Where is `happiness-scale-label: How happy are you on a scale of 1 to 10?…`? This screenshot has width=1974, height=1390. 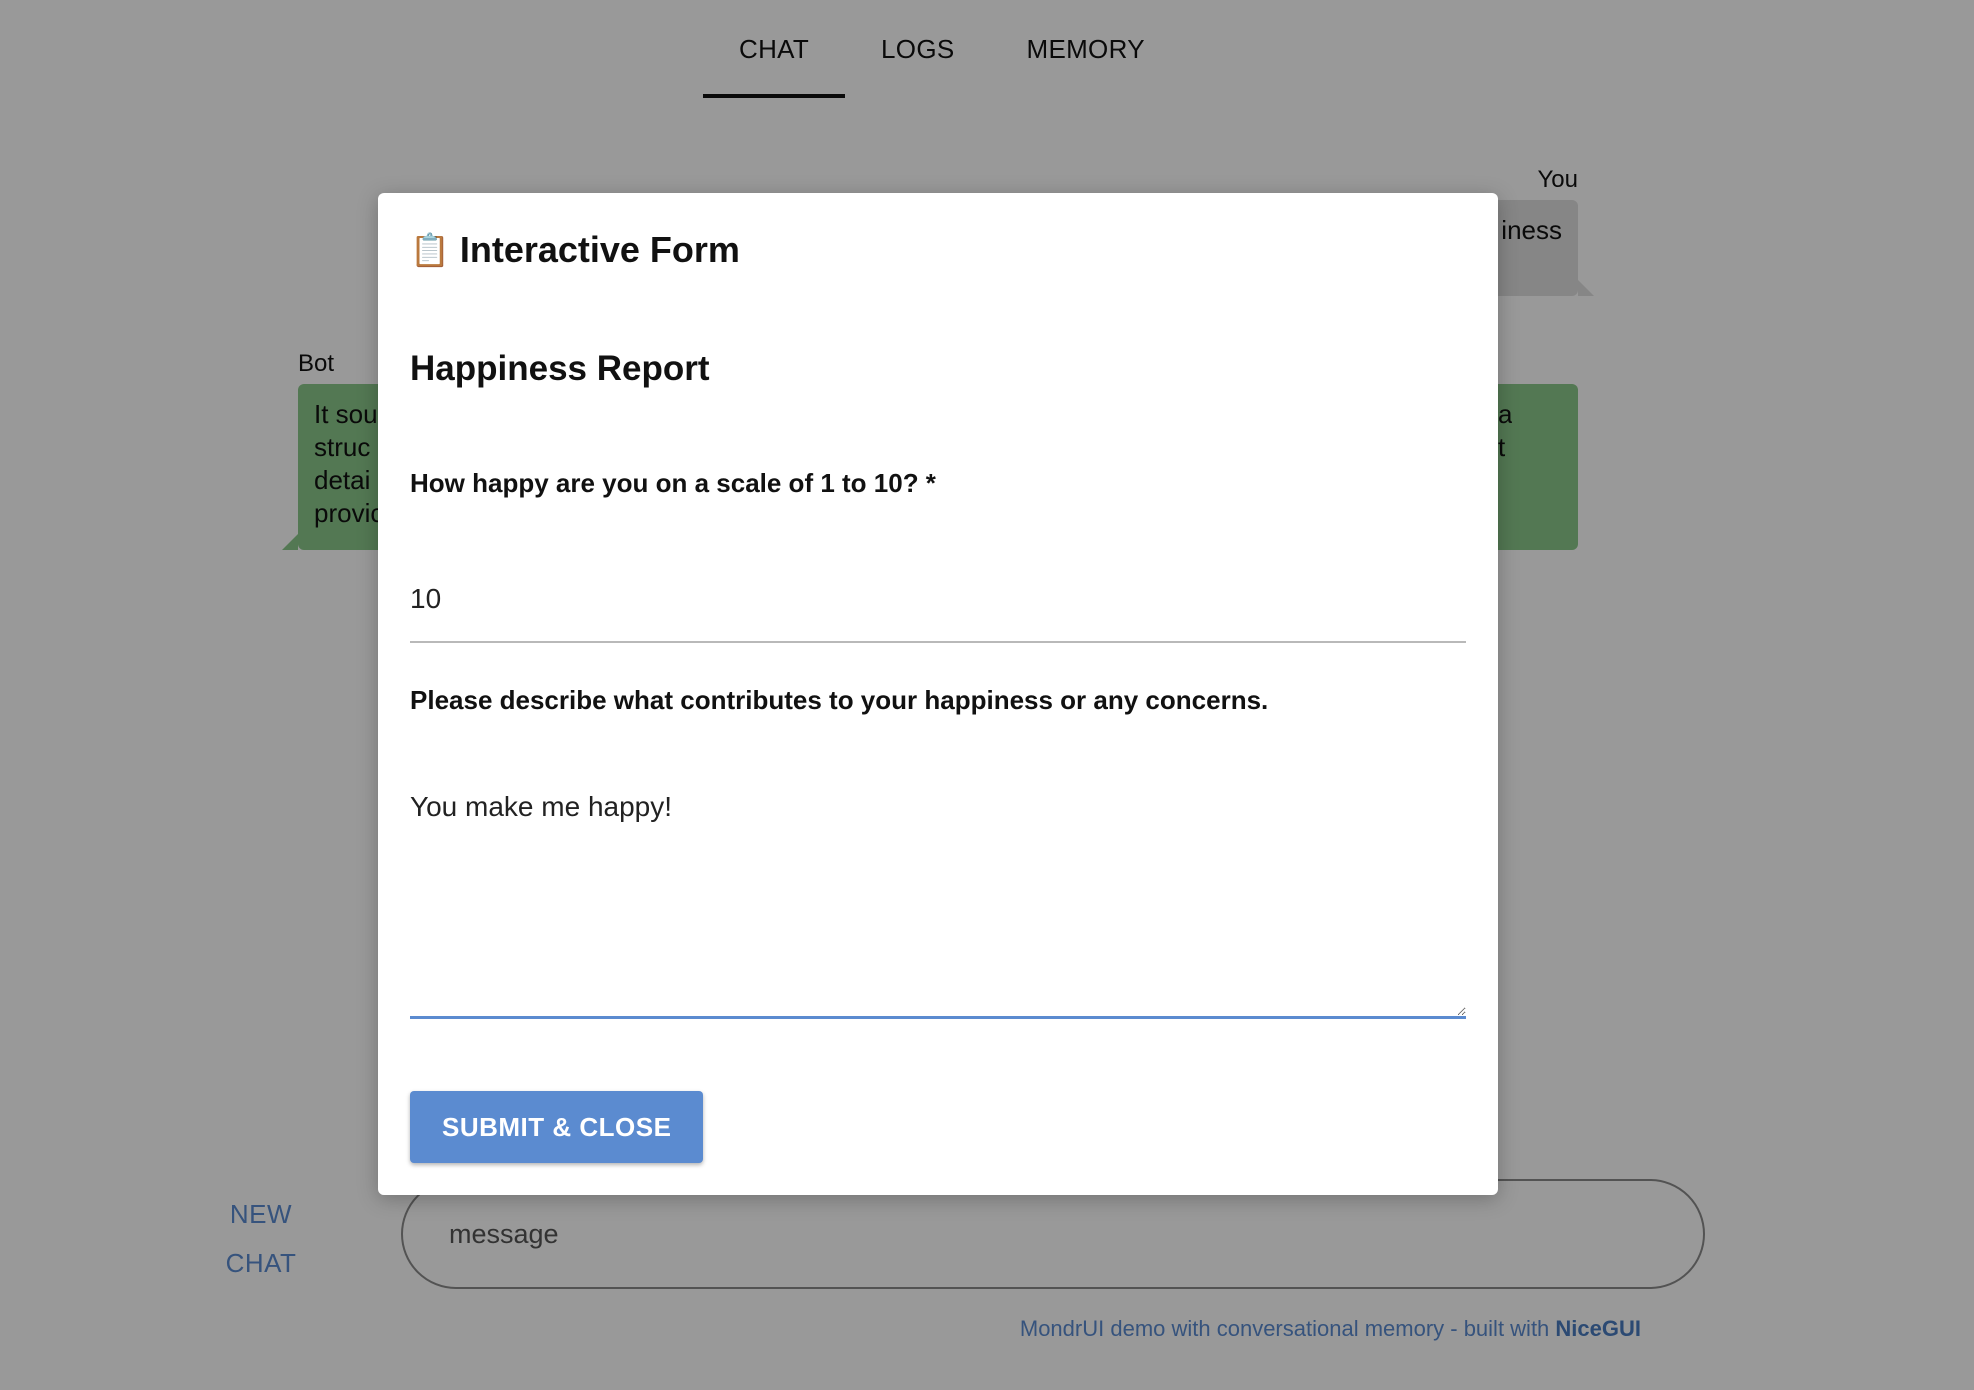
happiness-scale-label: How happy are you on a scale of 1 to 10?… is located at coordinates (673, 483).